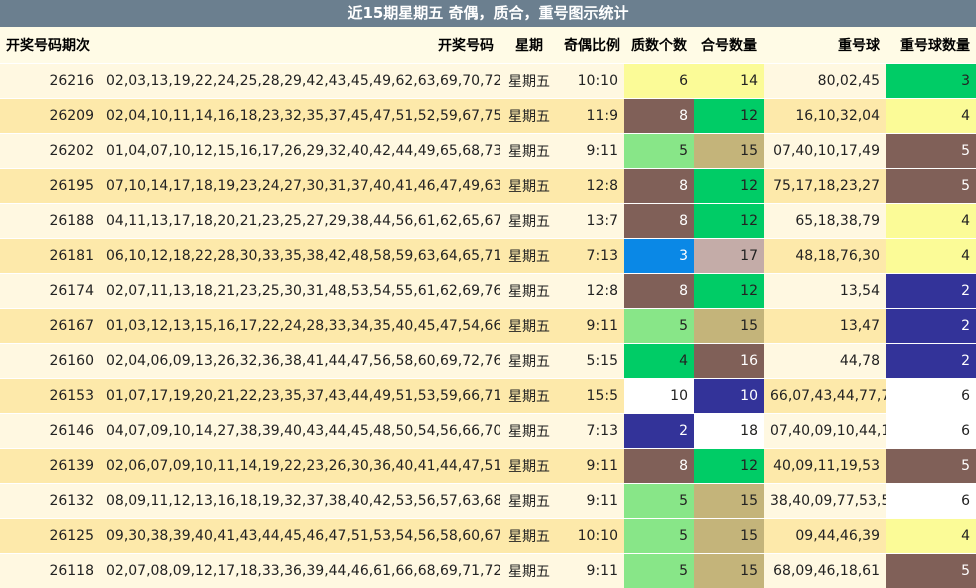 The width and height of the screenshot is (976, 588). Describe the element at coordinates (591, 361) in the screenshot. I see `ratio-cell: 5:15` at that location.